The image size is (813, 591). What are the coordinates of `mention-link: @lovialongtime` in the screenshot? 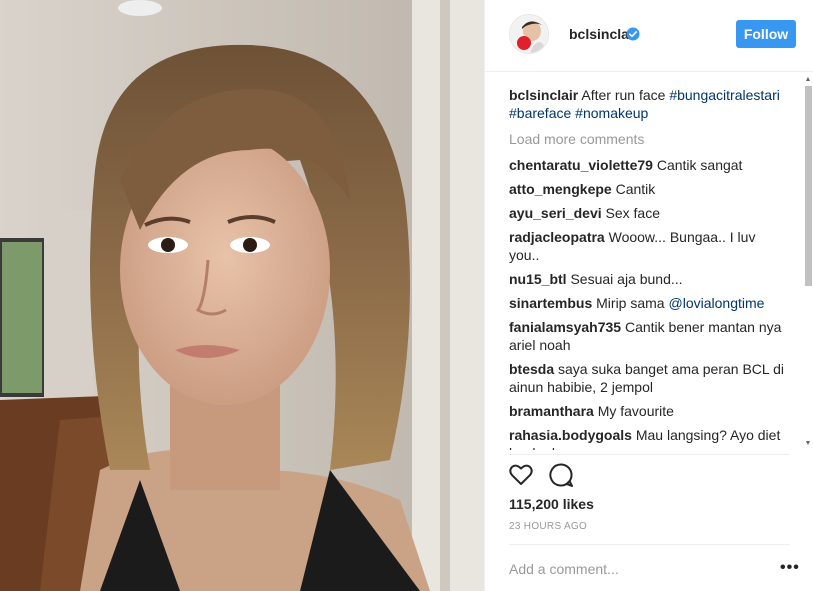 It's located at (717, 303).